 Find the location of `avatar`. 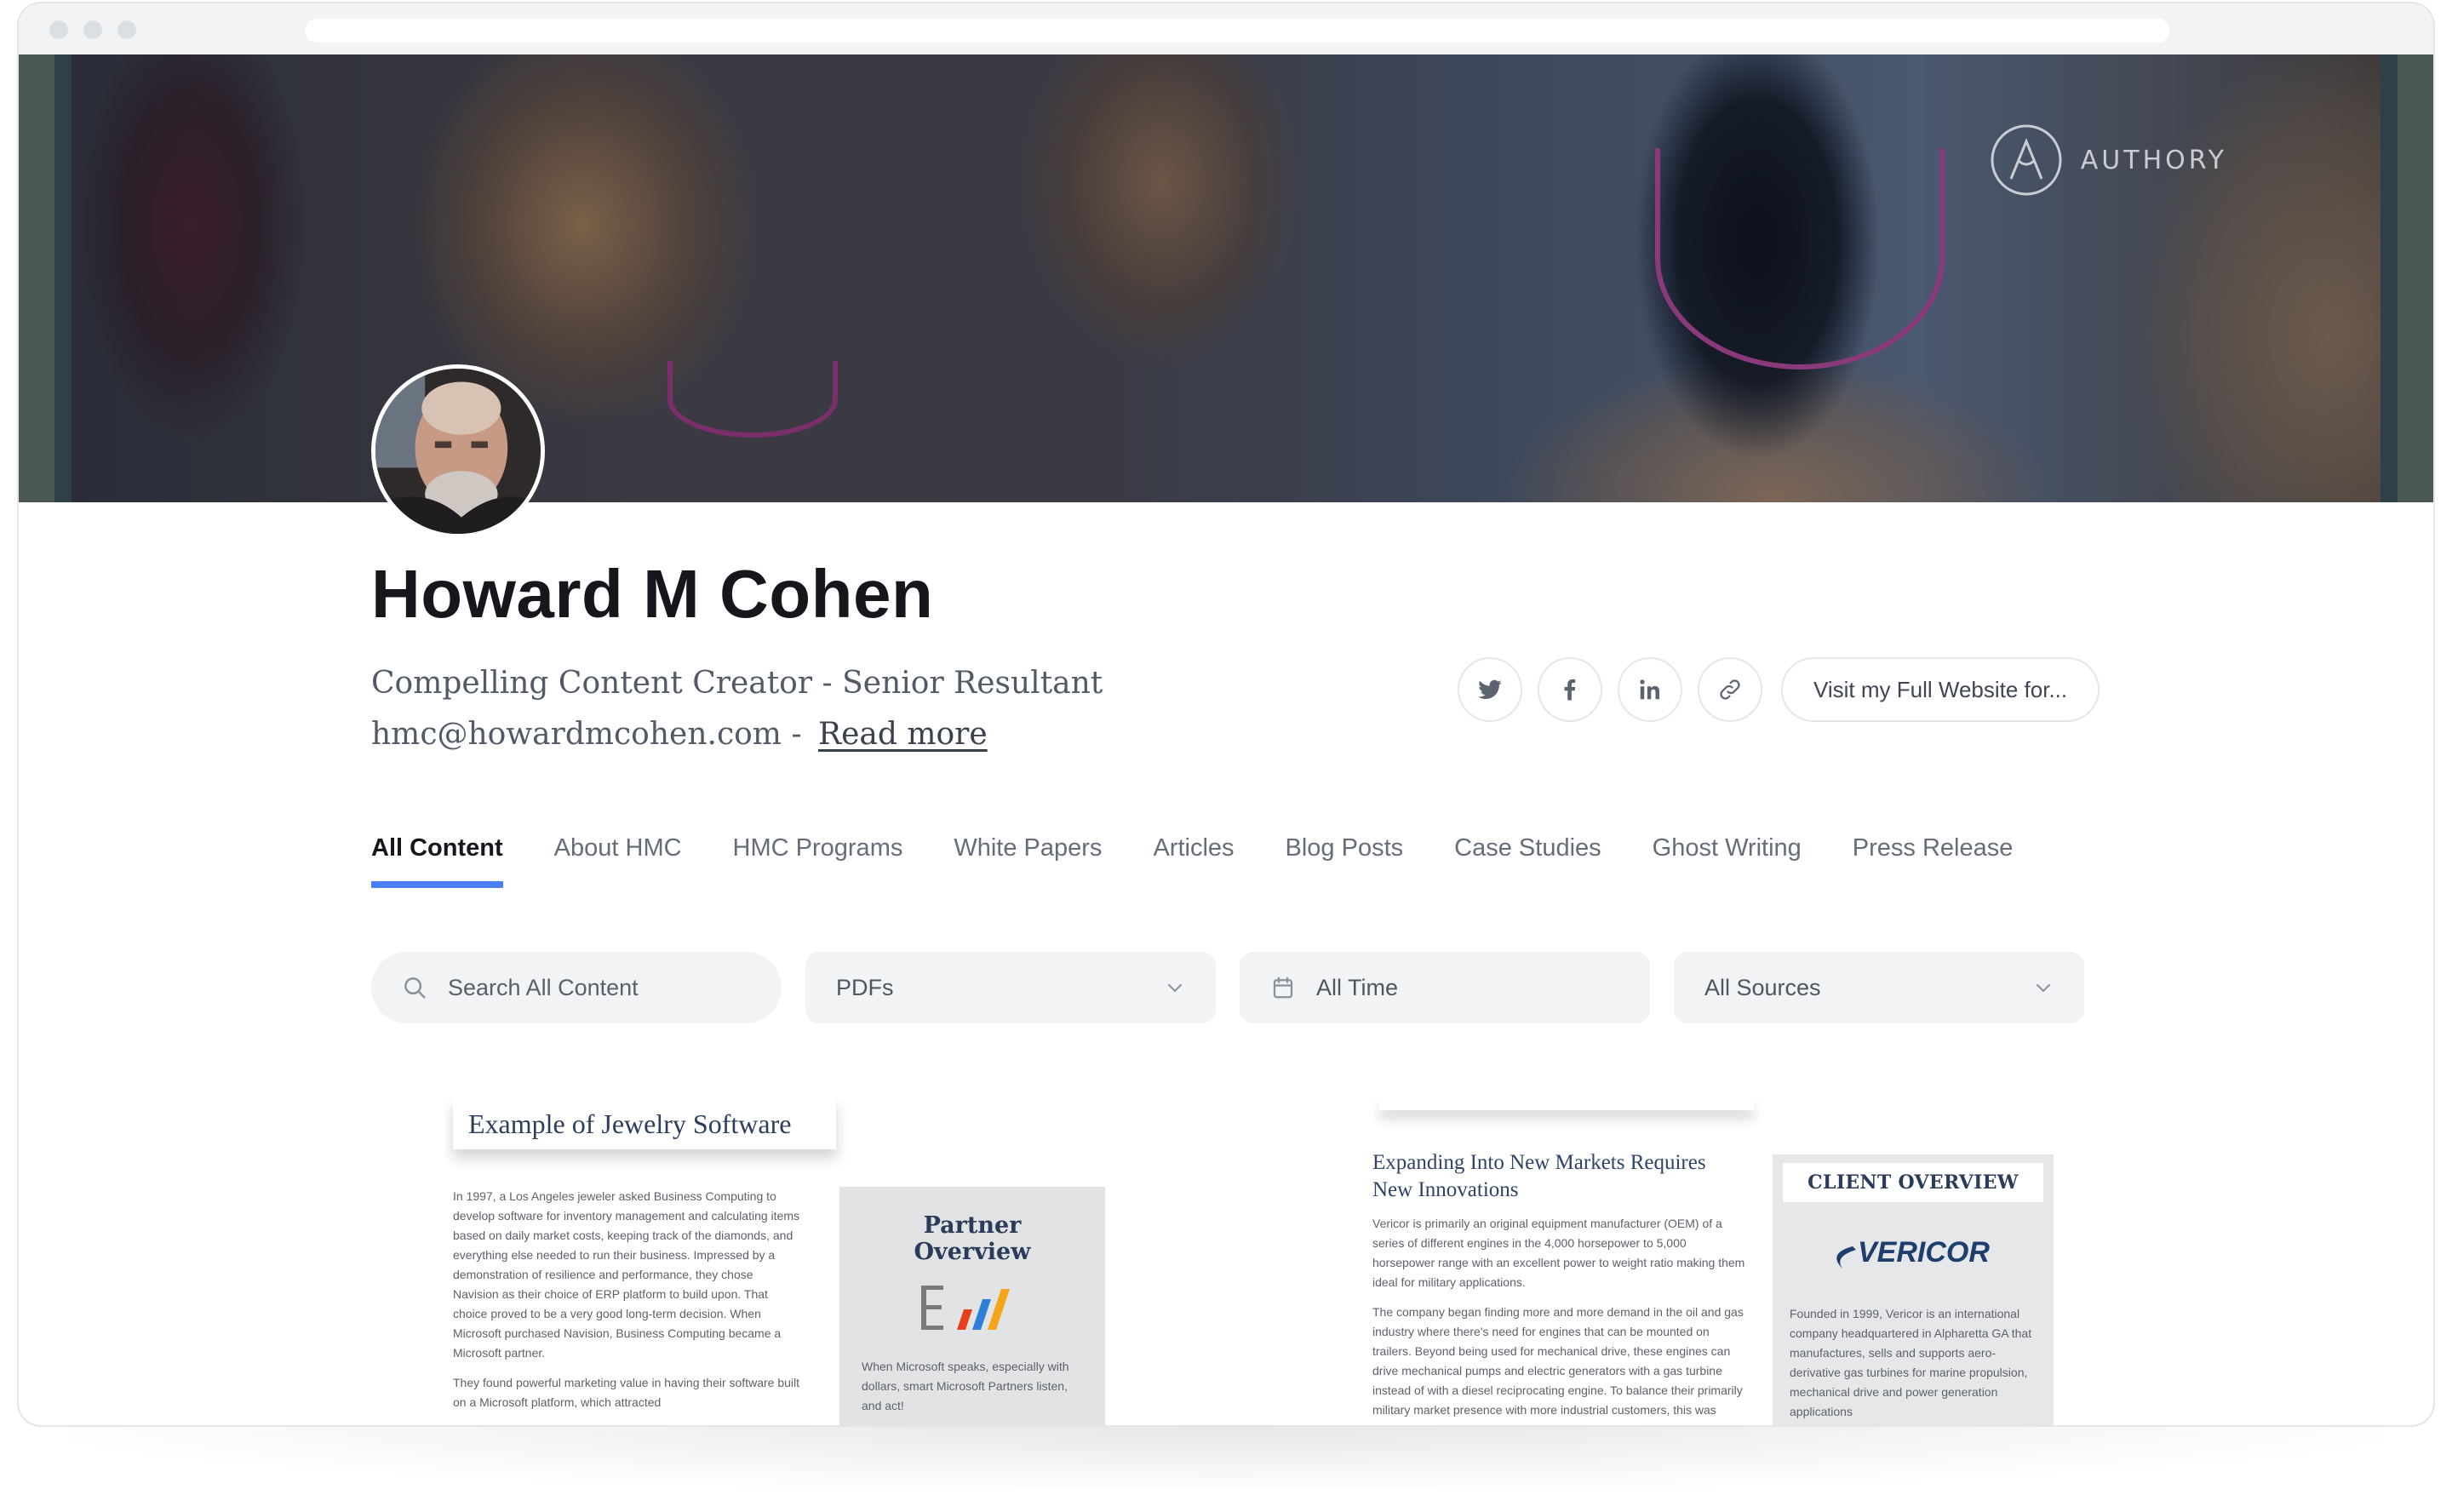

avatar is located at coordinates (458, 451).